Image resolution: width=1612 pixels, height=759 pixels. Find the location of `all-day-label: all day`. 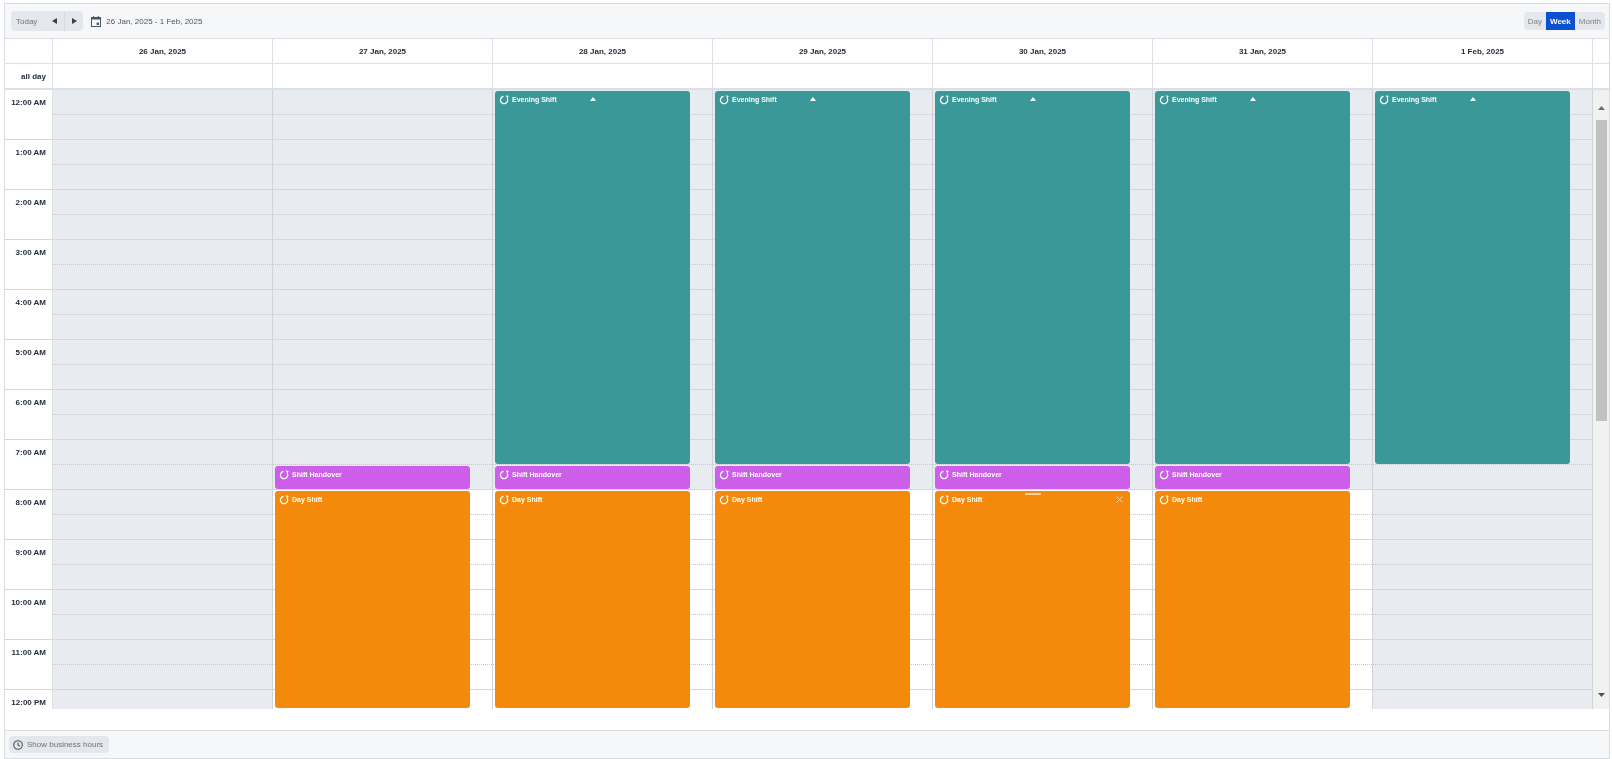

all-day-label: all day is located at coordinates (29, 76).